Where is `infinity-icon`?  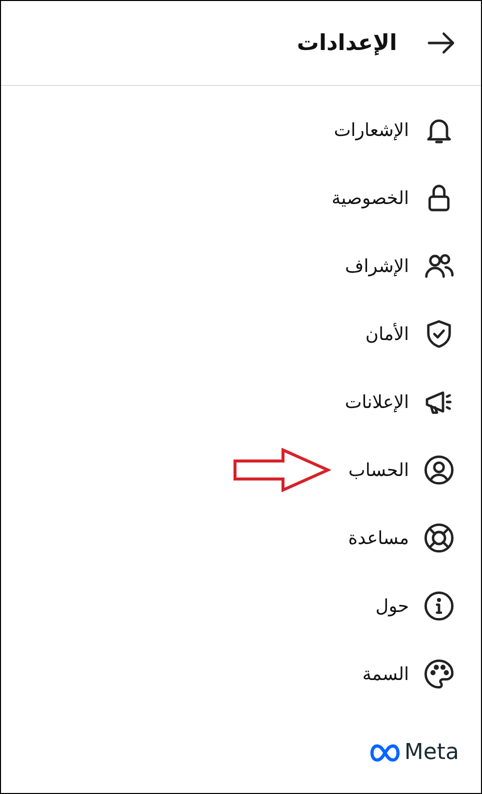
infinity-icon is located at coordinates (385, 753).